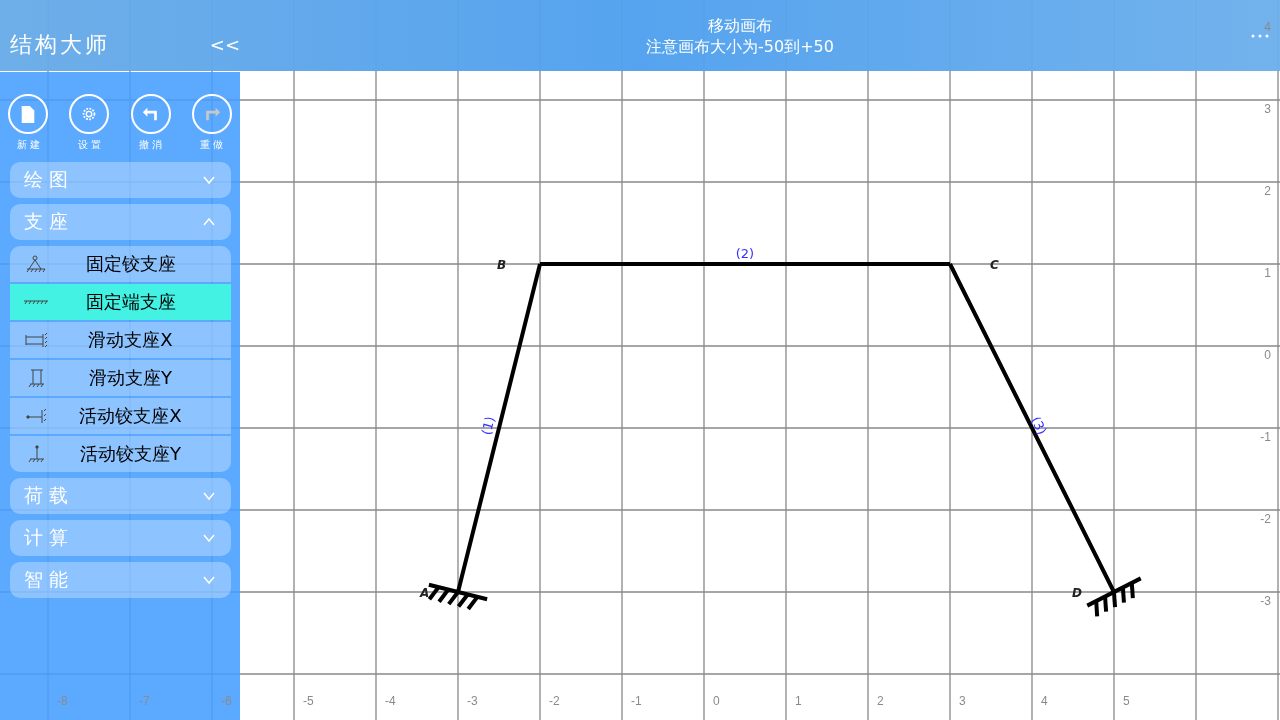 The height and width of the screenshot is (720, 1280). What do you see at coordinates (1260, 35) in the screenshot?
I see `more-icon` at bounding box center [1260, 35].